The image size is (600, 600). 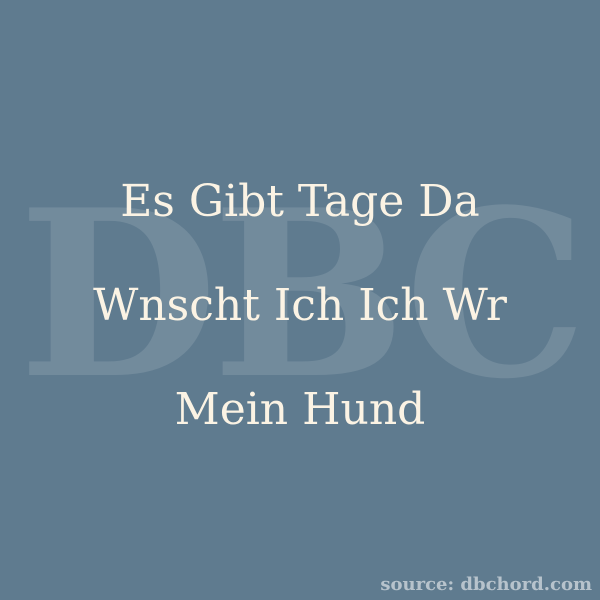 What do you see at coordinates (300, 201) in the screenshot?
I see `quote-line-1: Es Gibt Tage Da` at bounding box center [300, 201].